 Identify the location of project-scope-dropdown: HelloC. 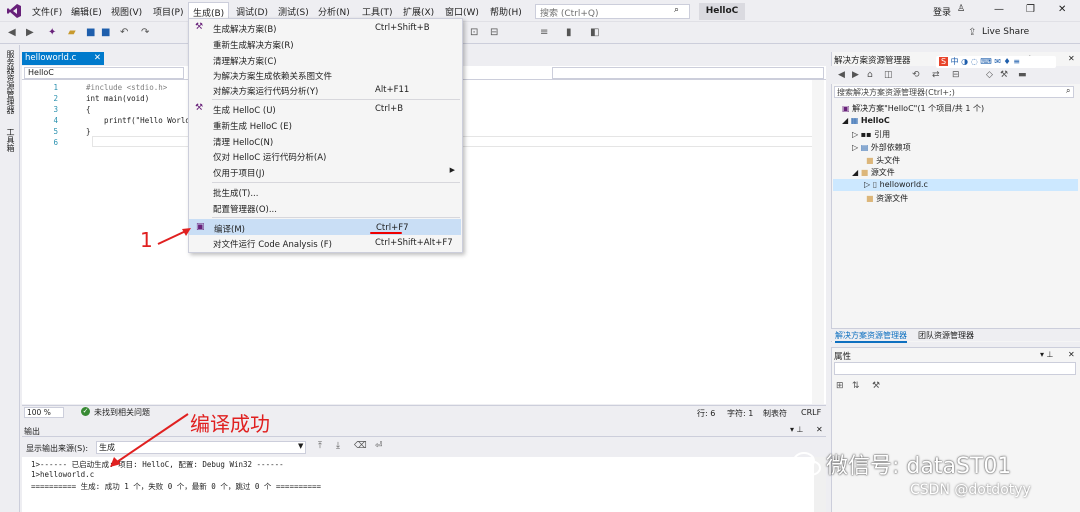
(104, 73).